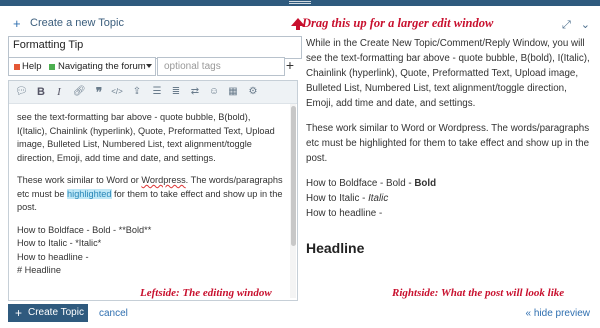 This screenshot has width=600, height=328. What do you see at coordinates (192, 66) in the screenshot?
I see `tags-placeholder: optional tags` at bounding box center [192, 66].